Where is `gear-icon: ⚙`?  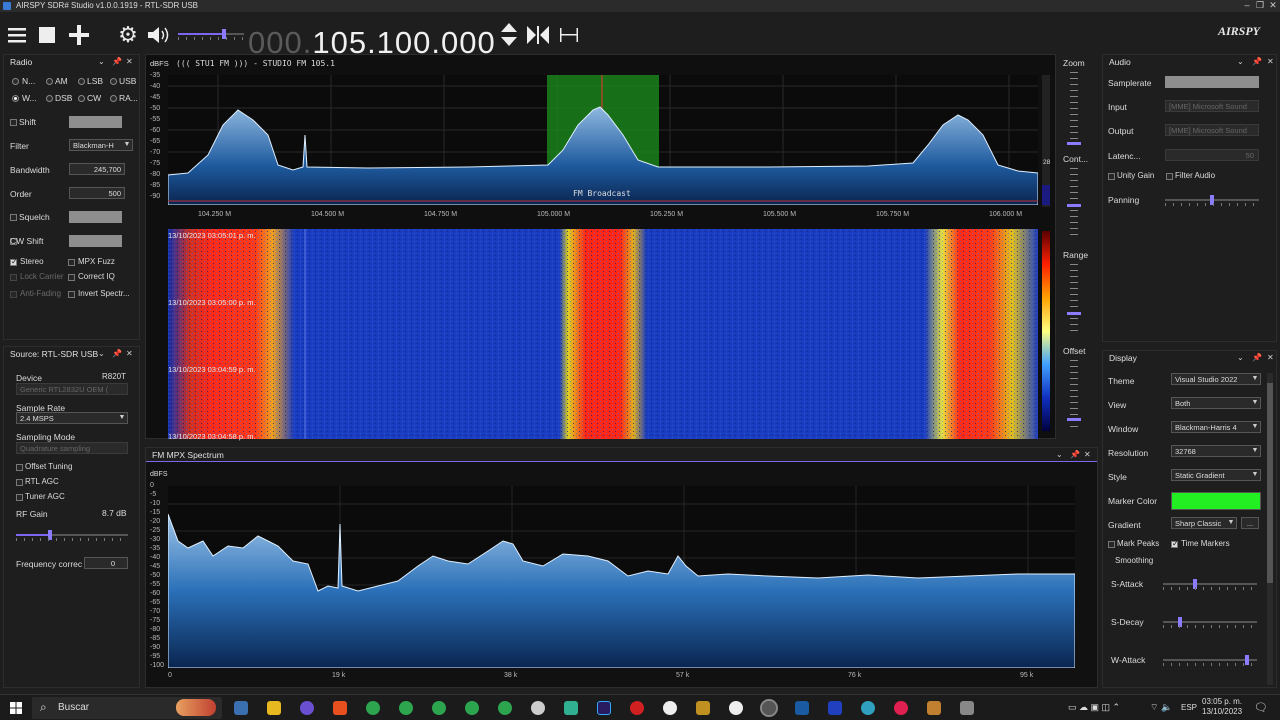
gear-icon: ⚙ is located at coordinates (128, 35).